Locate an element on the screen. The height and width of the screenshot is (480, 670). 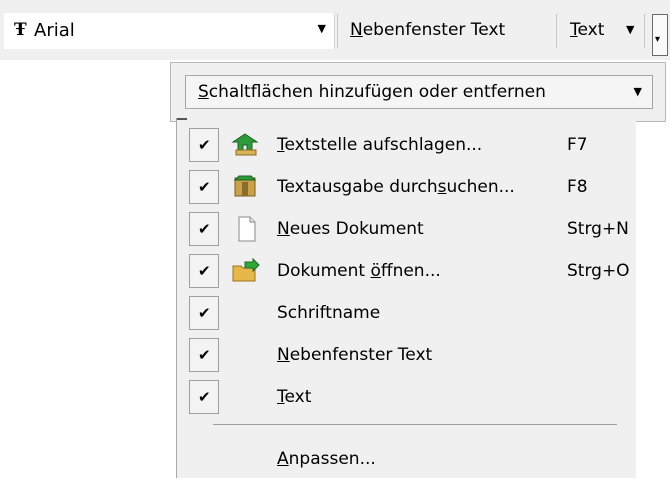
menu-item-text: ✔ Text is located at coordinates (407, 398).